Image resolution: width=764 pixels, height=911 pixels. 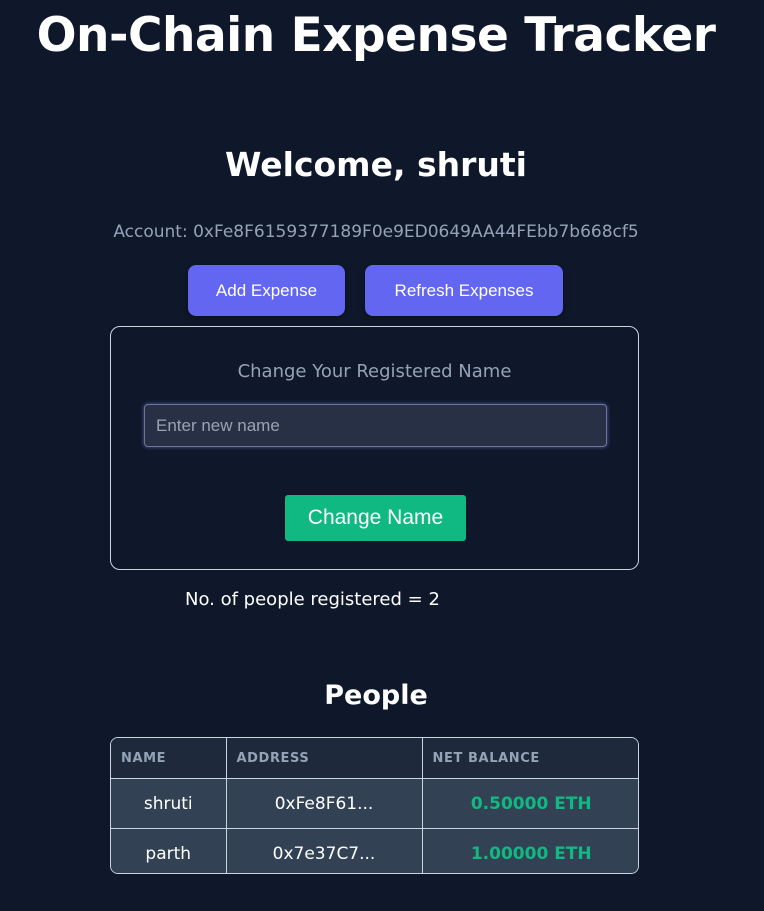 I want to click on person-balance: 0.50000 ETH, so click(x=530, y=803).